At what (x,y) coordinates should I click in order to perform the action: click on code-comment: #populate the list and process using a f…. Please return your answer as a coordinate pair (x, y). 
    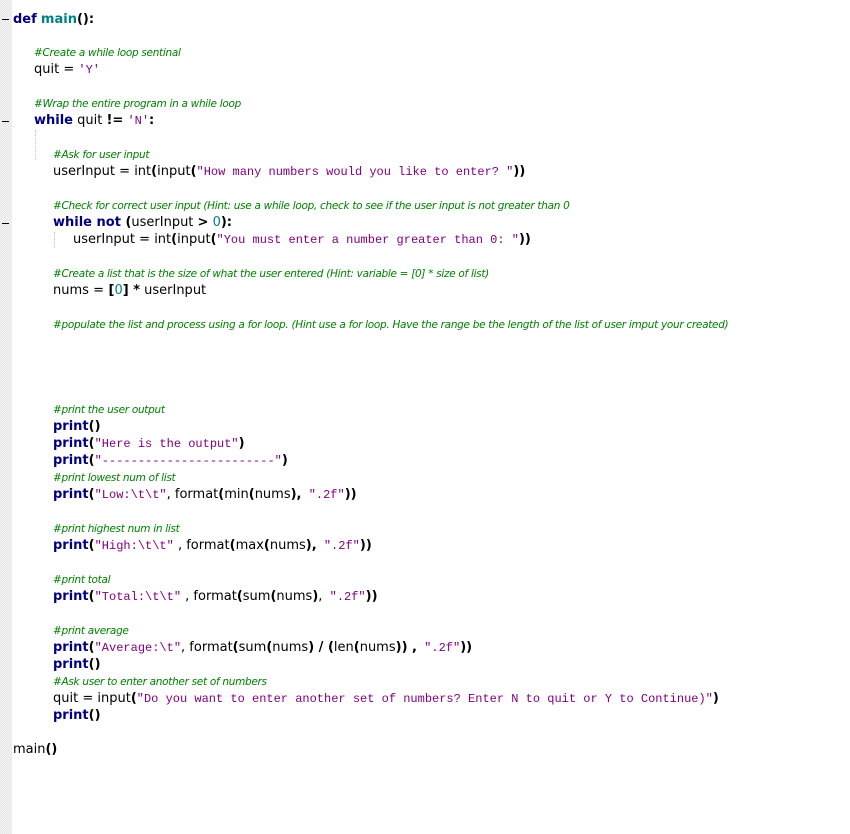
    Looking at the image, I should click on (391, 325).